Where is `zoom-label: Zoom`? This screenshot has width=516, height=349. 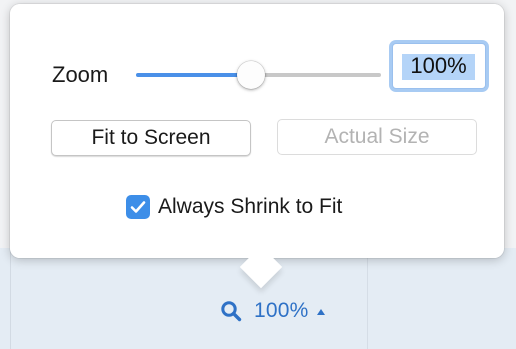
zoom-label: Zoom is located at coordinates (80, 74).